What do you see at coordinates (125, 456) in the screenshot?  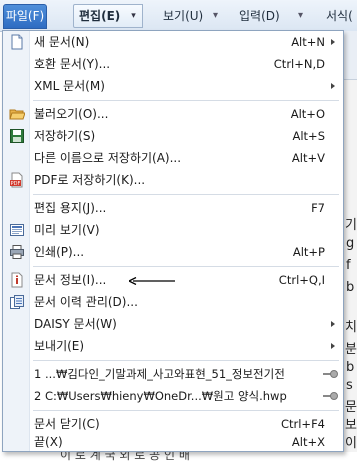 I see `doc-bottom-text: 이 로 계 국 외 로 공 인 배` at bounding box center [125, 456].